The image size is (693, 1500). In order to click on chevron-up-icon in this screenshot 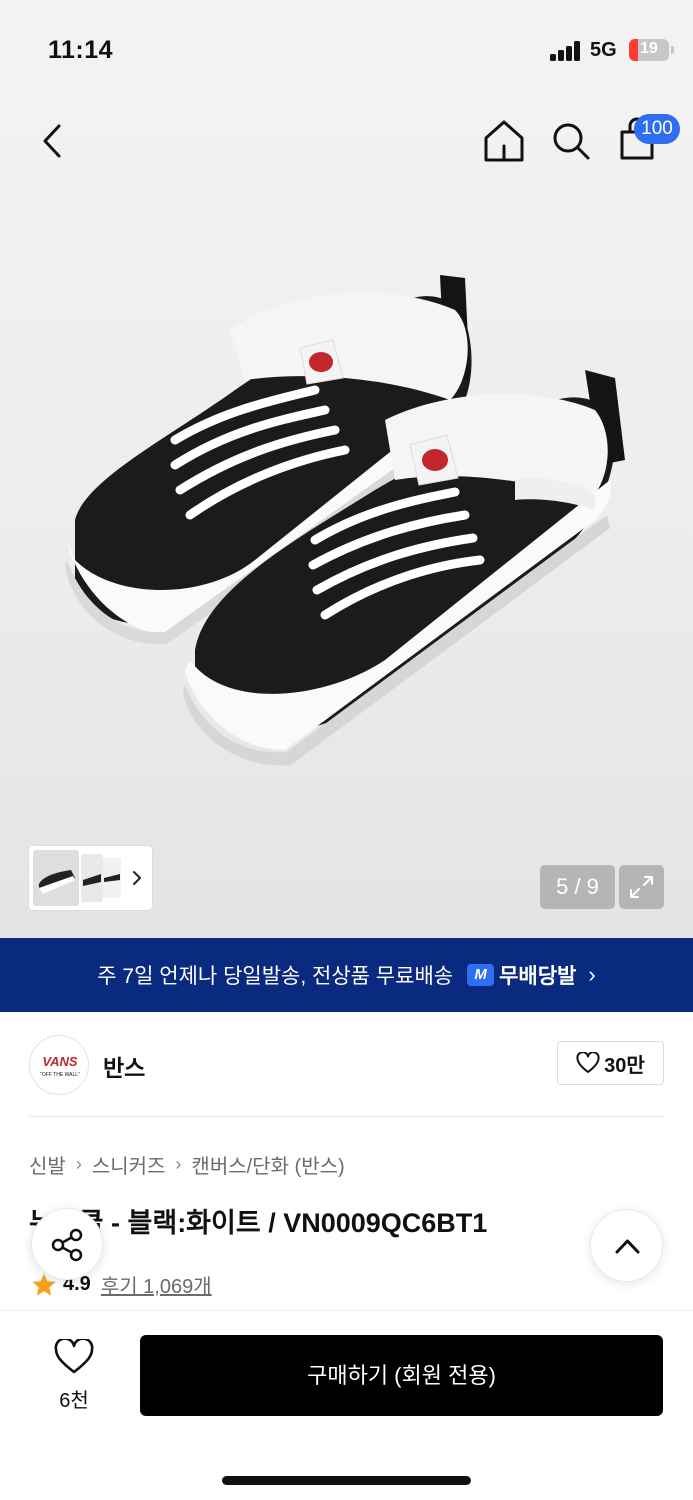, I will do `click(627, 1246)`.